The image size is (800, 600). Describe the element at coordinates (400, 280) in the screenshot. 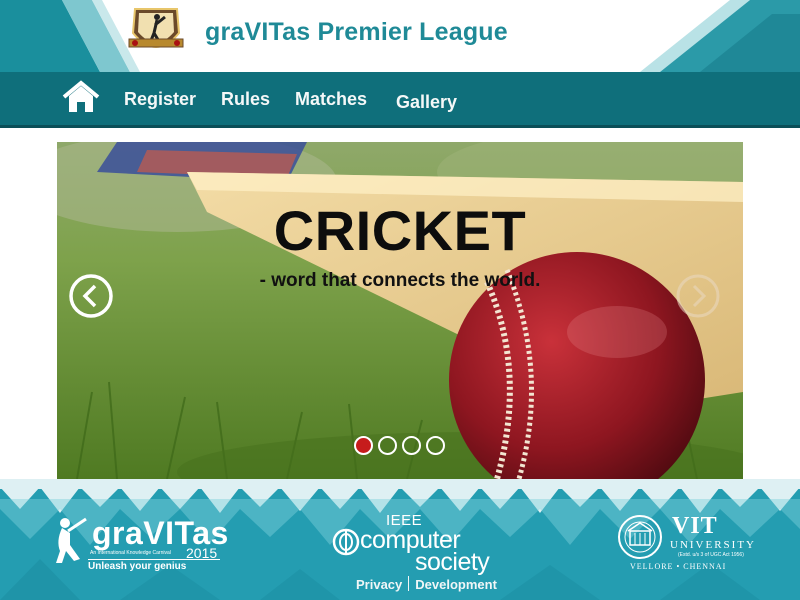

I see `slide-subtitle: - word that connects the world.` at that location.